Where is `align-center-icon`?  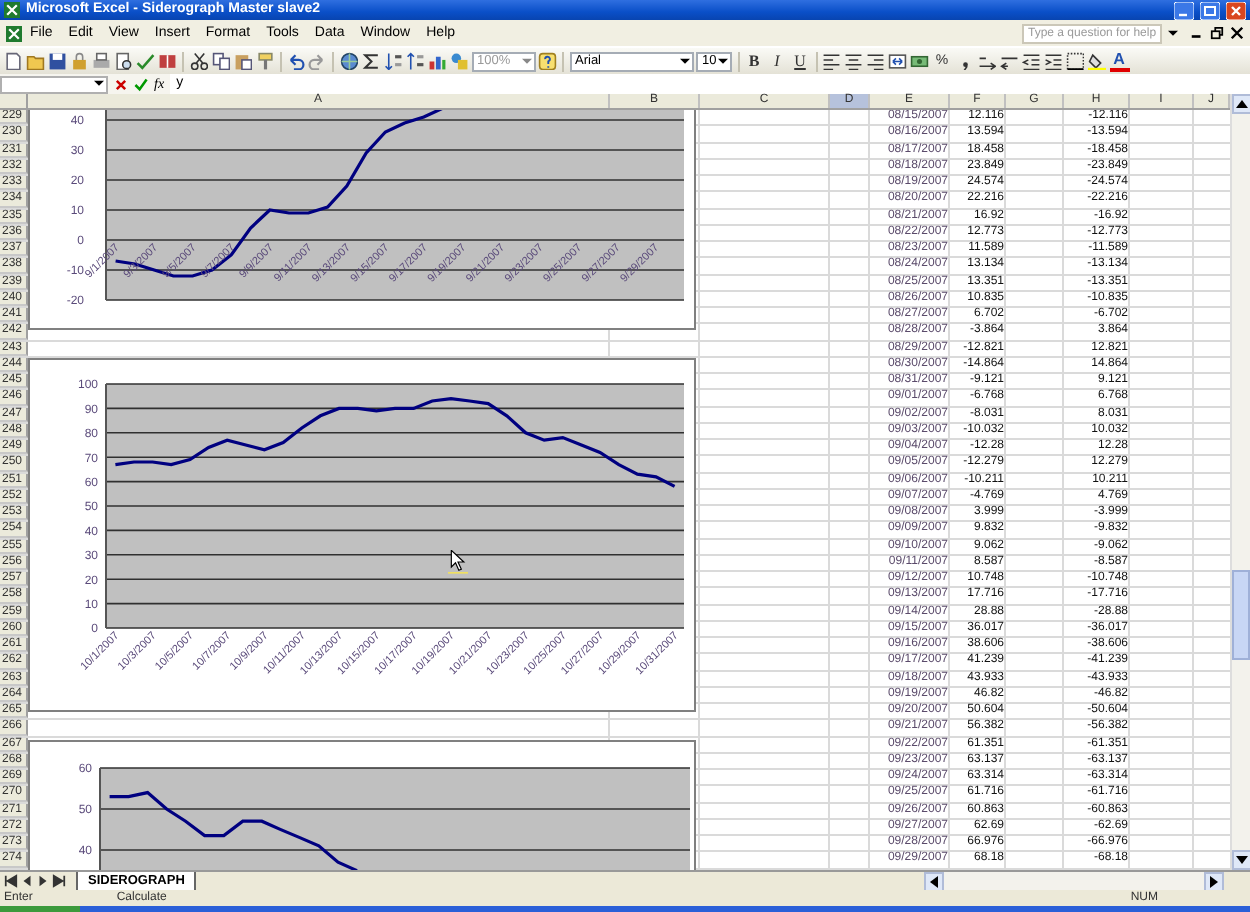 align-center-icon is located at coordinates (853, 61).